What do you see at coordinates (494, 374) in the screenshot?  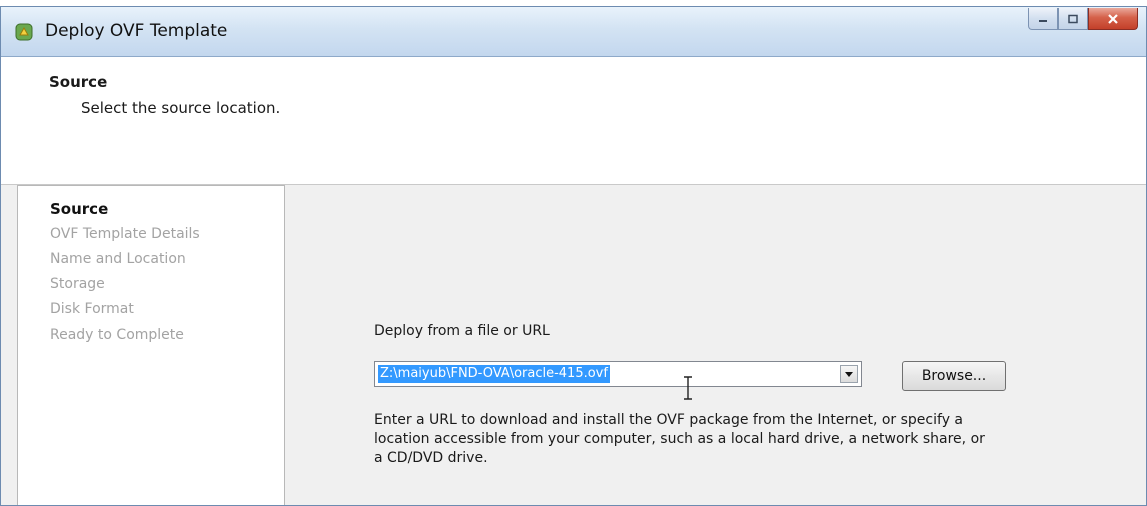 I see `source-path-value: Z:\maiyub\FND-OVA\oracle-415.ovf` at bounding box center [494, 374].